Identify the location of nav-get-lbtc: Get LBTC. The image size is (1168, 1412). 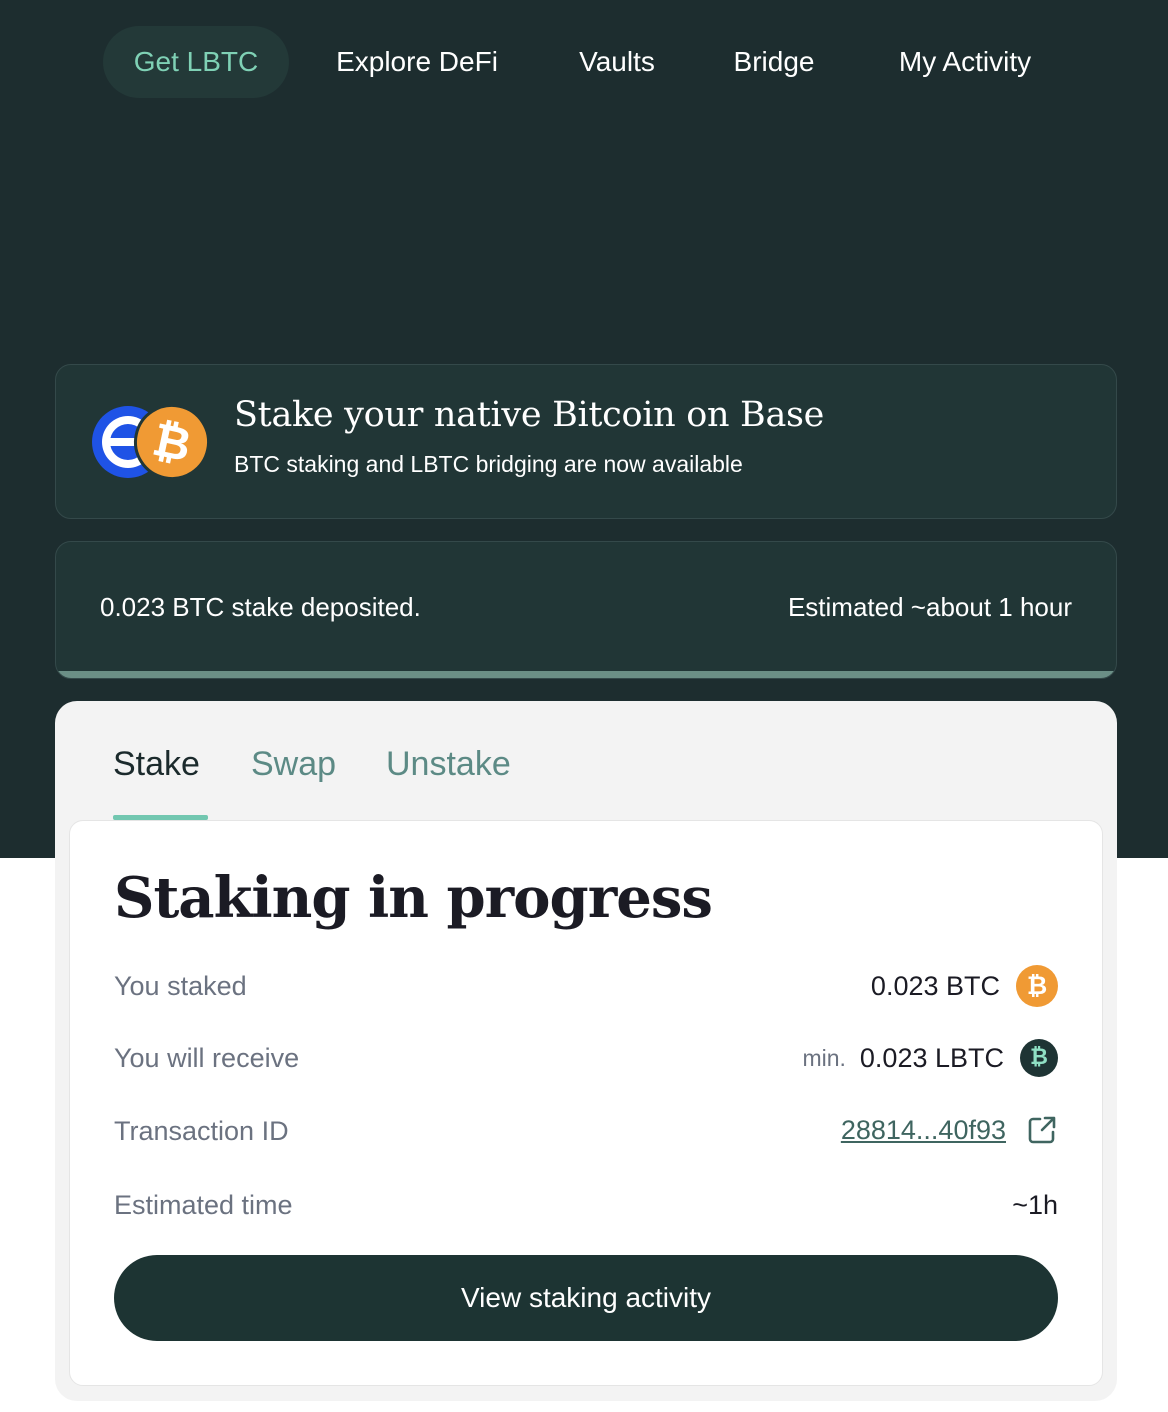
(196, 62).